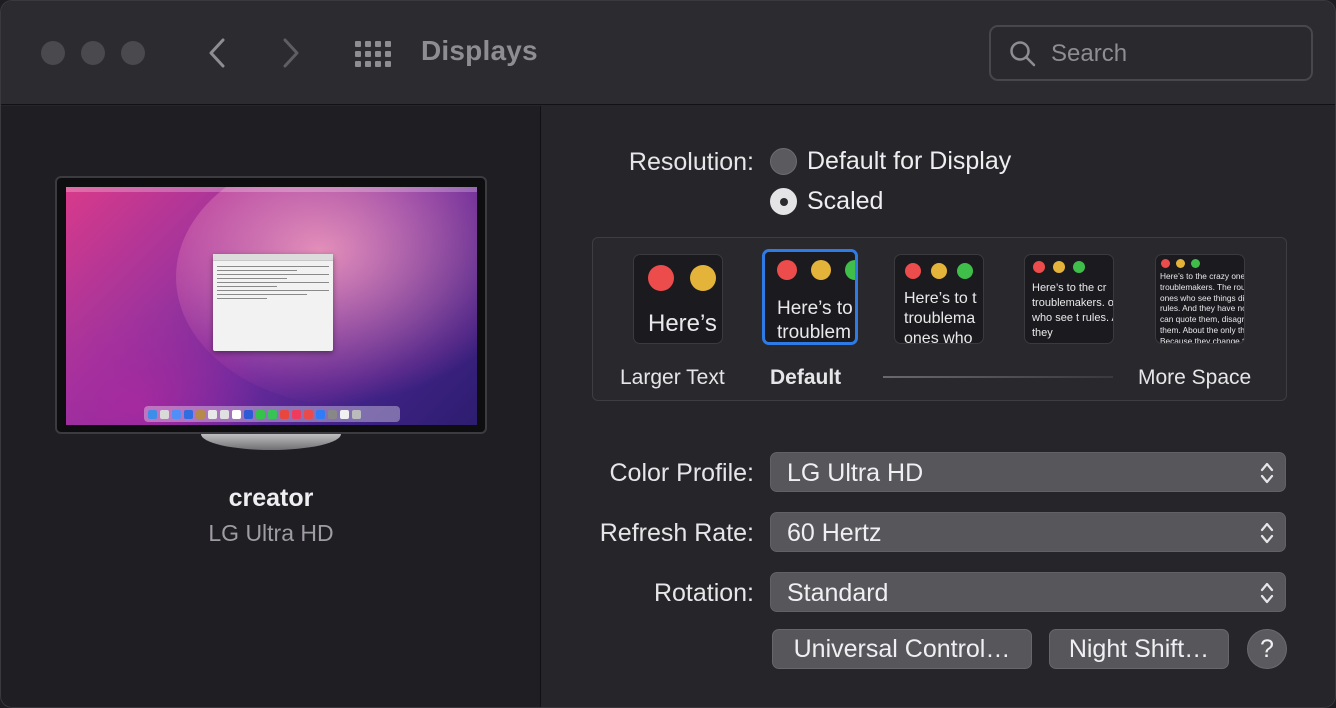  What do you see at coordinates (271, 533) in the screenshot?
I see `display-model: LG Ultra HD` at bounding box center [271, 533].